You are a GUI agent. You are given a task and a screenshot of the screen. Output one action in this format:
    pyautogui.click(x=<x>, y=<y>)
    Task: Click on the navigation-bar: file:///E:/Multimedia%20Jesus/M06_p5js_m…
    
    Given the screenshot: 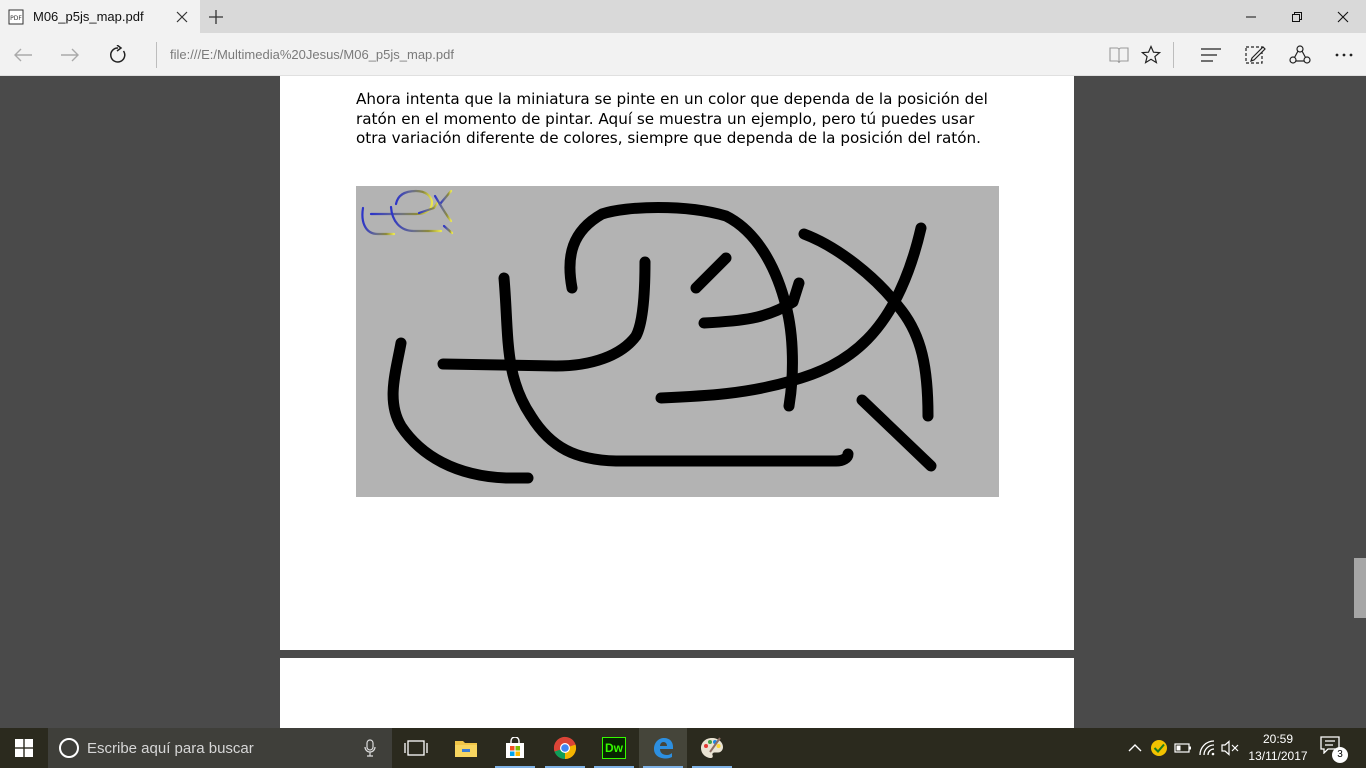 What is the action you would take?
    pyautogui.click(x=683, y=54)
    